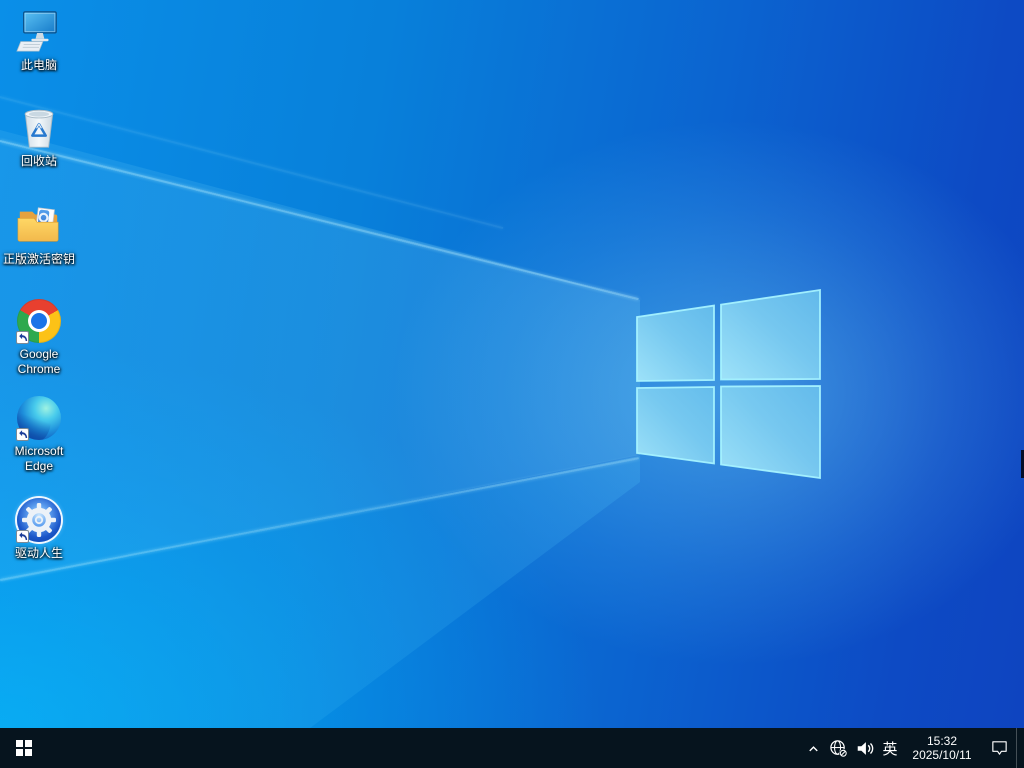  I want to click on clock-time: 15:32, so click(942, 741).